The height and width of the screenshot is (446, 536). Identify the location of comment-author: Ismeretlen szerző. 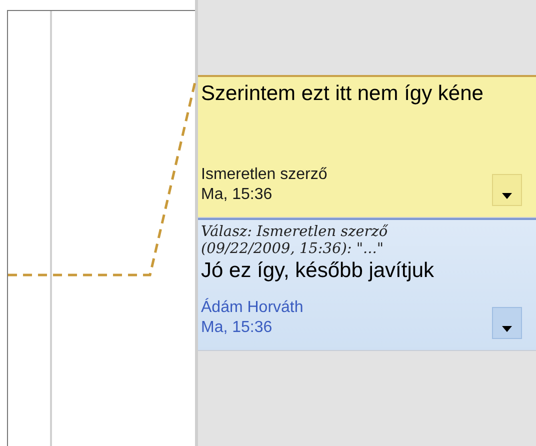
(264, 175).